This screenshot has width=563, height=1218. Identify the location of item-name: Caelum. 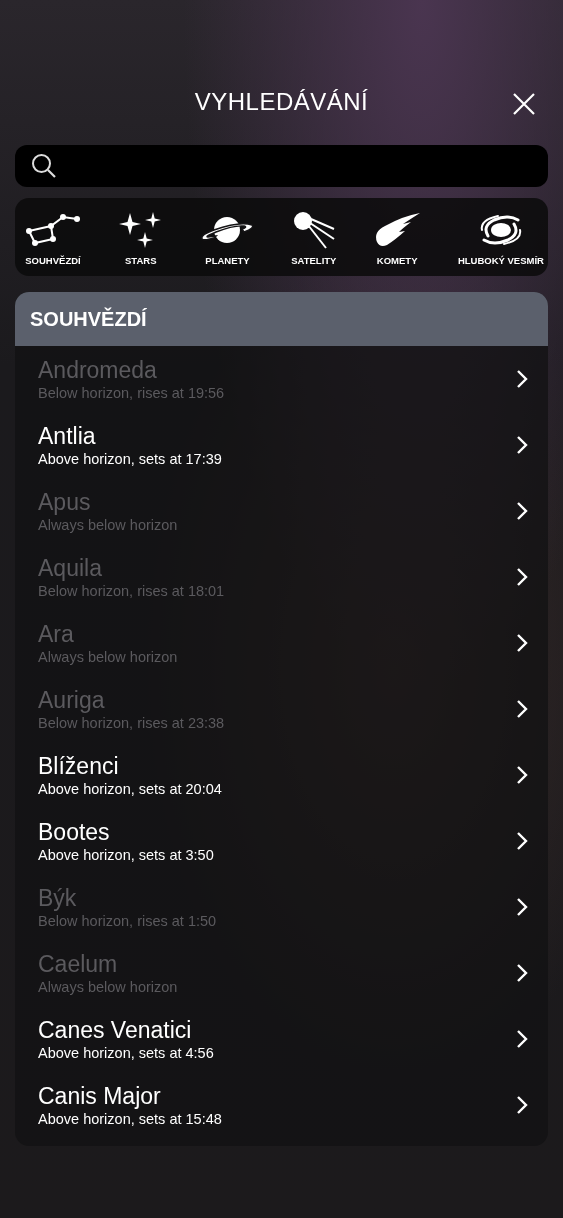
(78, 964).